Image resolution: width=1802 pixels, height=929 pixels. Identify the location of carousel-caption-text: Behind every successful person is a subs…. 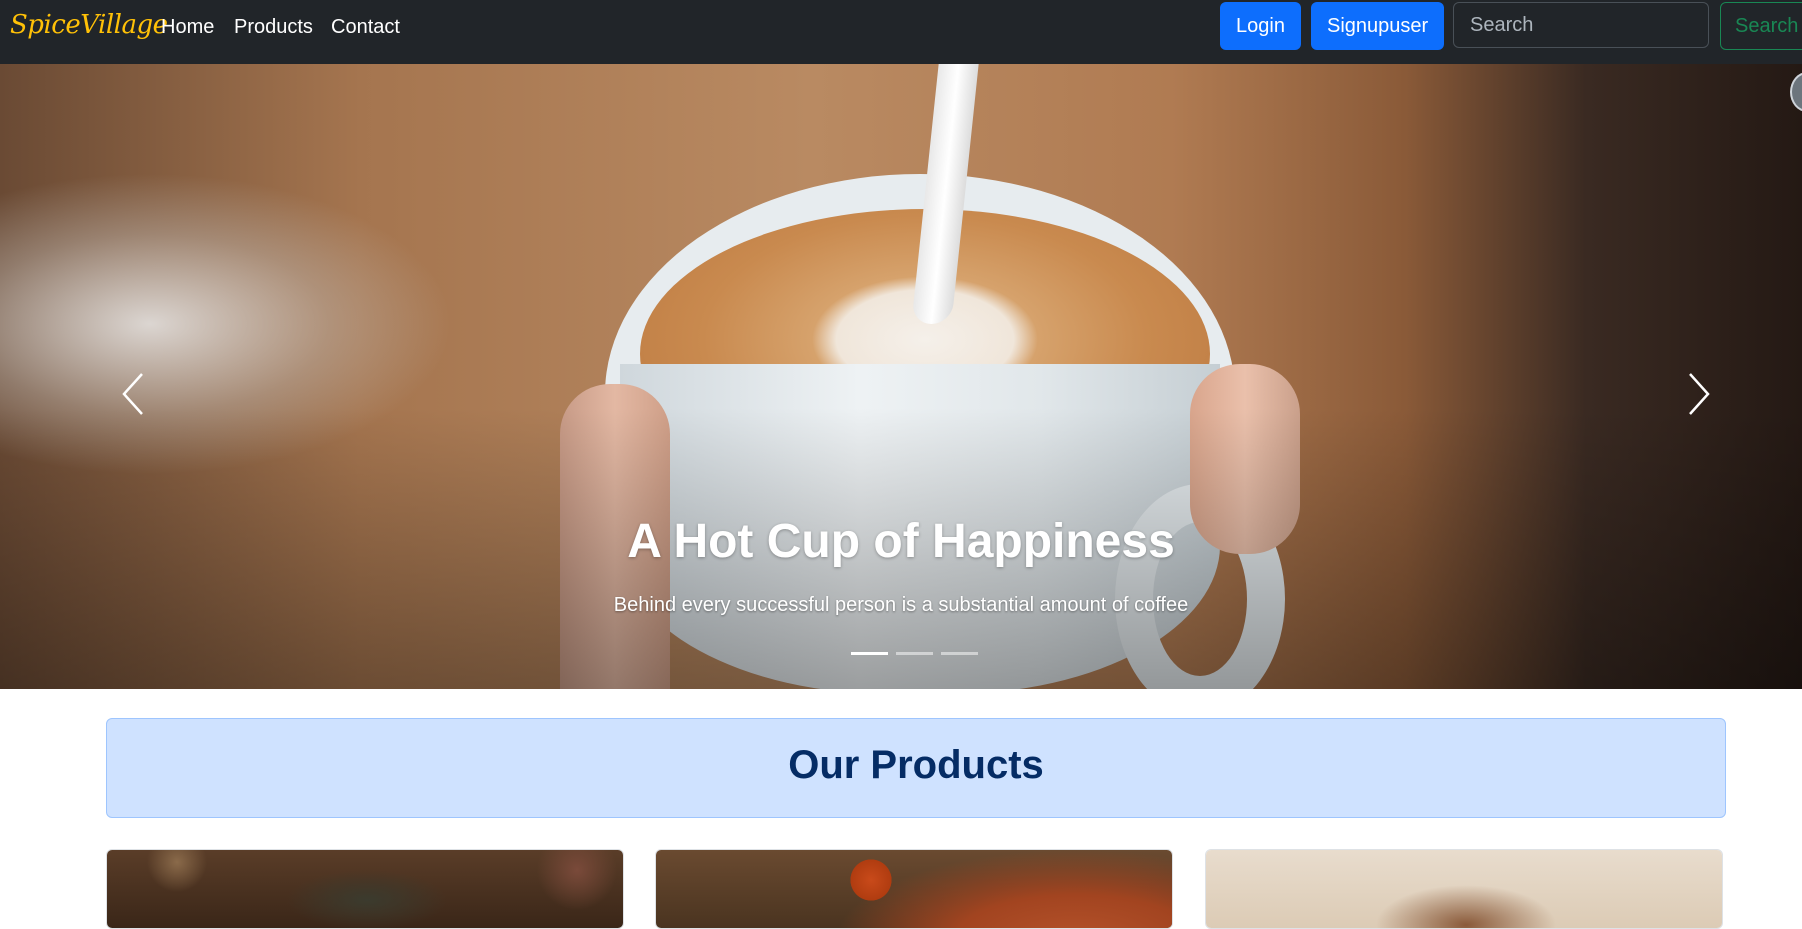
(901, 605).